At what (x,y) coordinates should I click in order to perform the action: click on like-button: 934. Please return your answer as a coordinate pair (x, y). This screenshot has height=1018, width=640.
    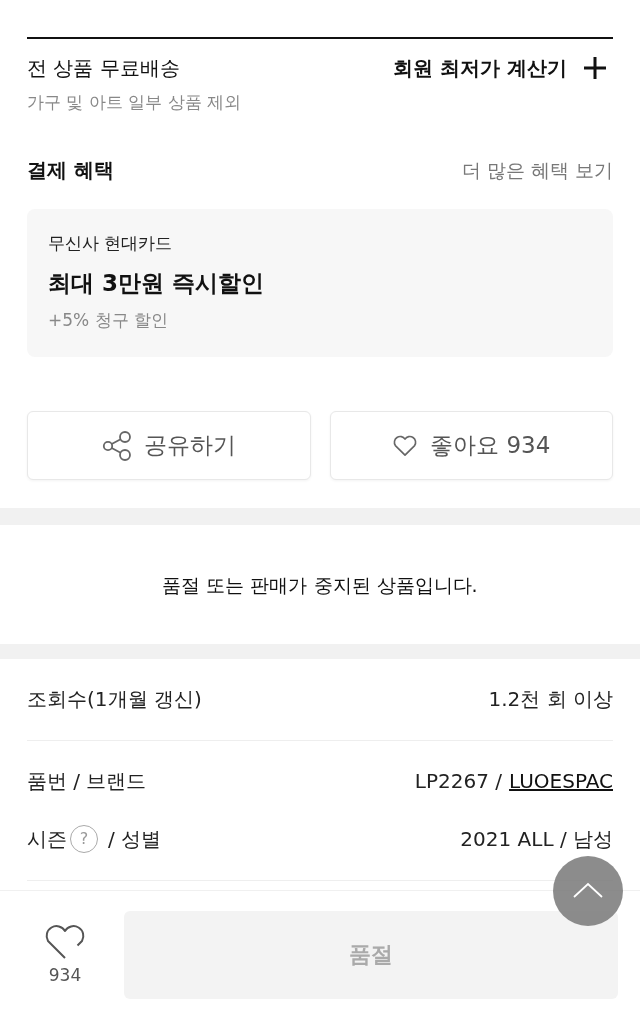
    Looking at the image, I should click on (65, 948).